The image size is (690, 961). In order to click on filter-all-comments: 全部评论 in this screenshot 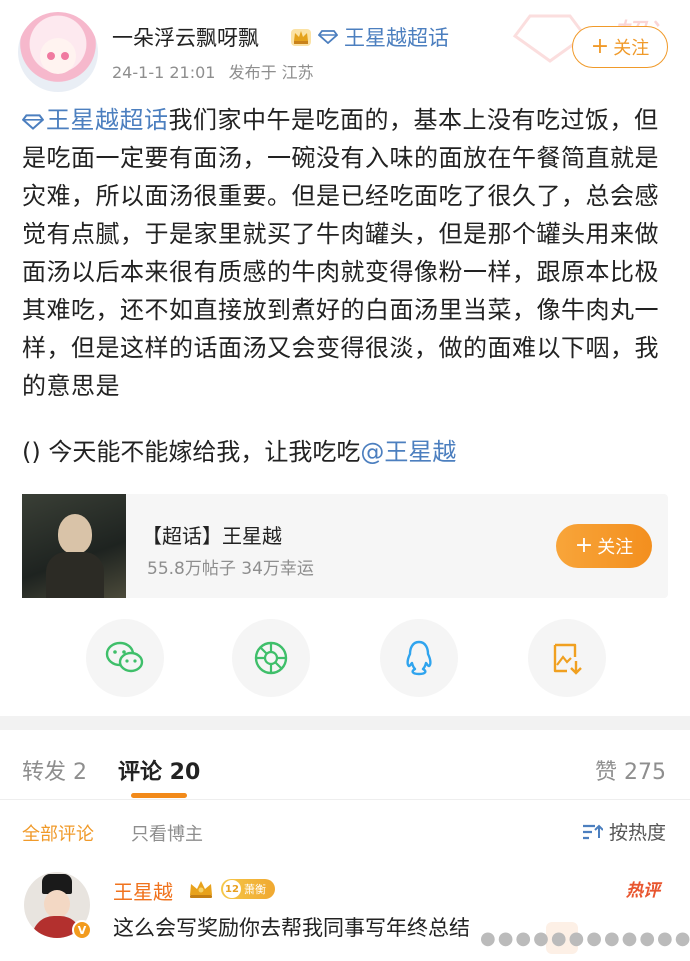, I will do `click(58, 833)`.